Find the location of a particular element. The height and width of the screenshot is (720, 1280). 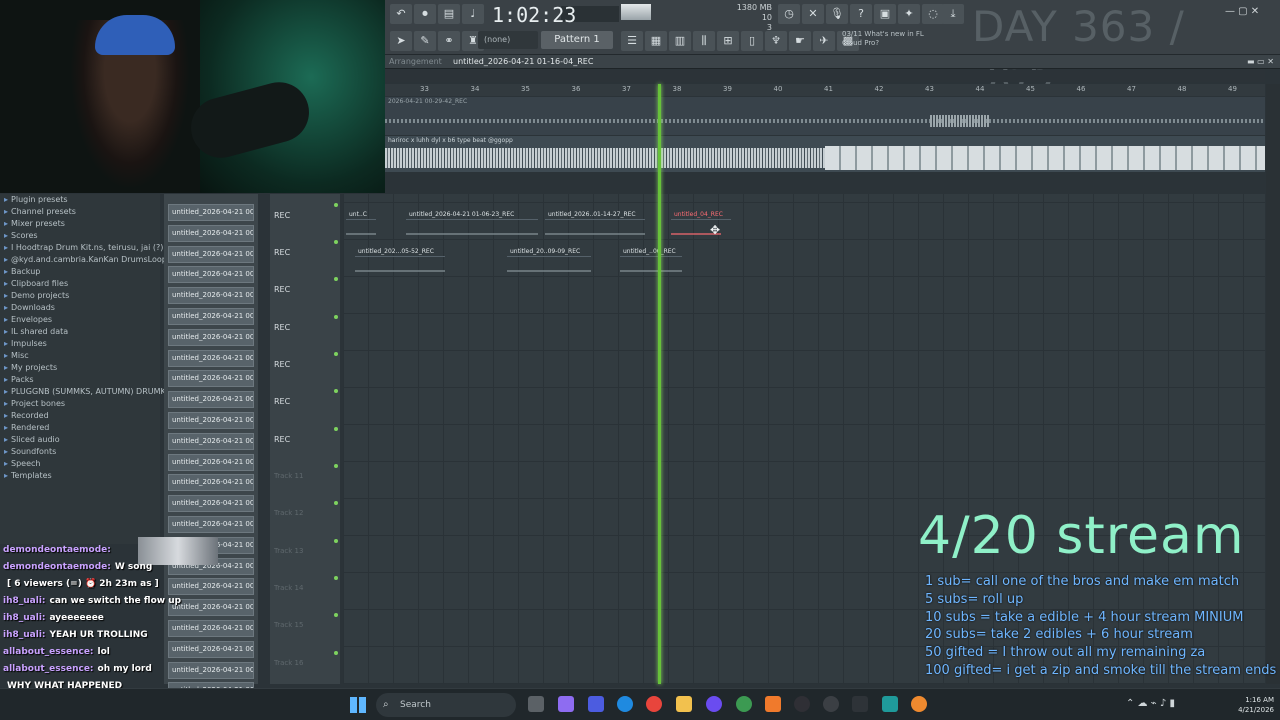

audio-clip: unt..C is located at coordinates (361, 215).